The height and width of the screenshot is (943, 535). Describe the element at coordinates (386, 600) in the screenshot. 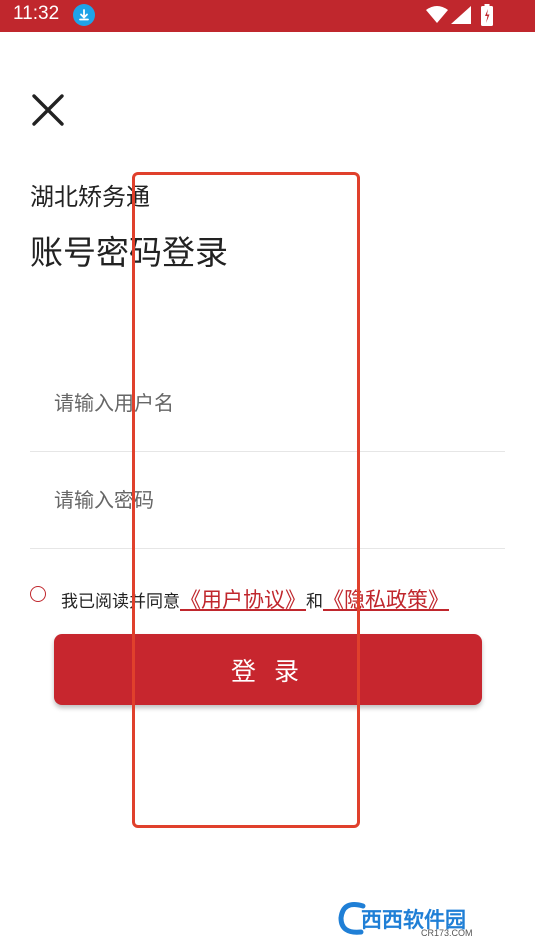

I see `privacy-policy-link: 《隐私政策》` at that location.